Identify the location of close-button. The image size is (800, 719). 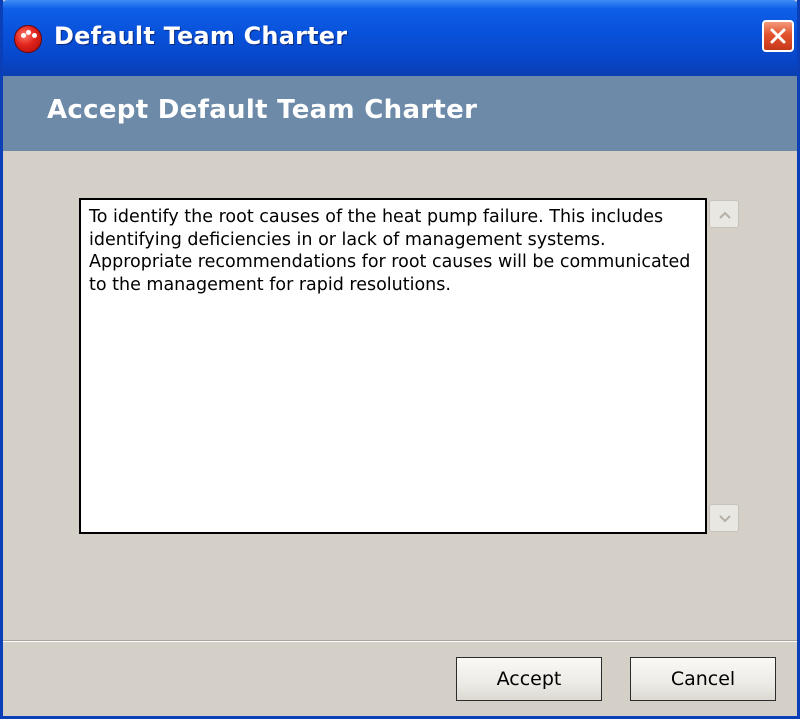
(778, 36).